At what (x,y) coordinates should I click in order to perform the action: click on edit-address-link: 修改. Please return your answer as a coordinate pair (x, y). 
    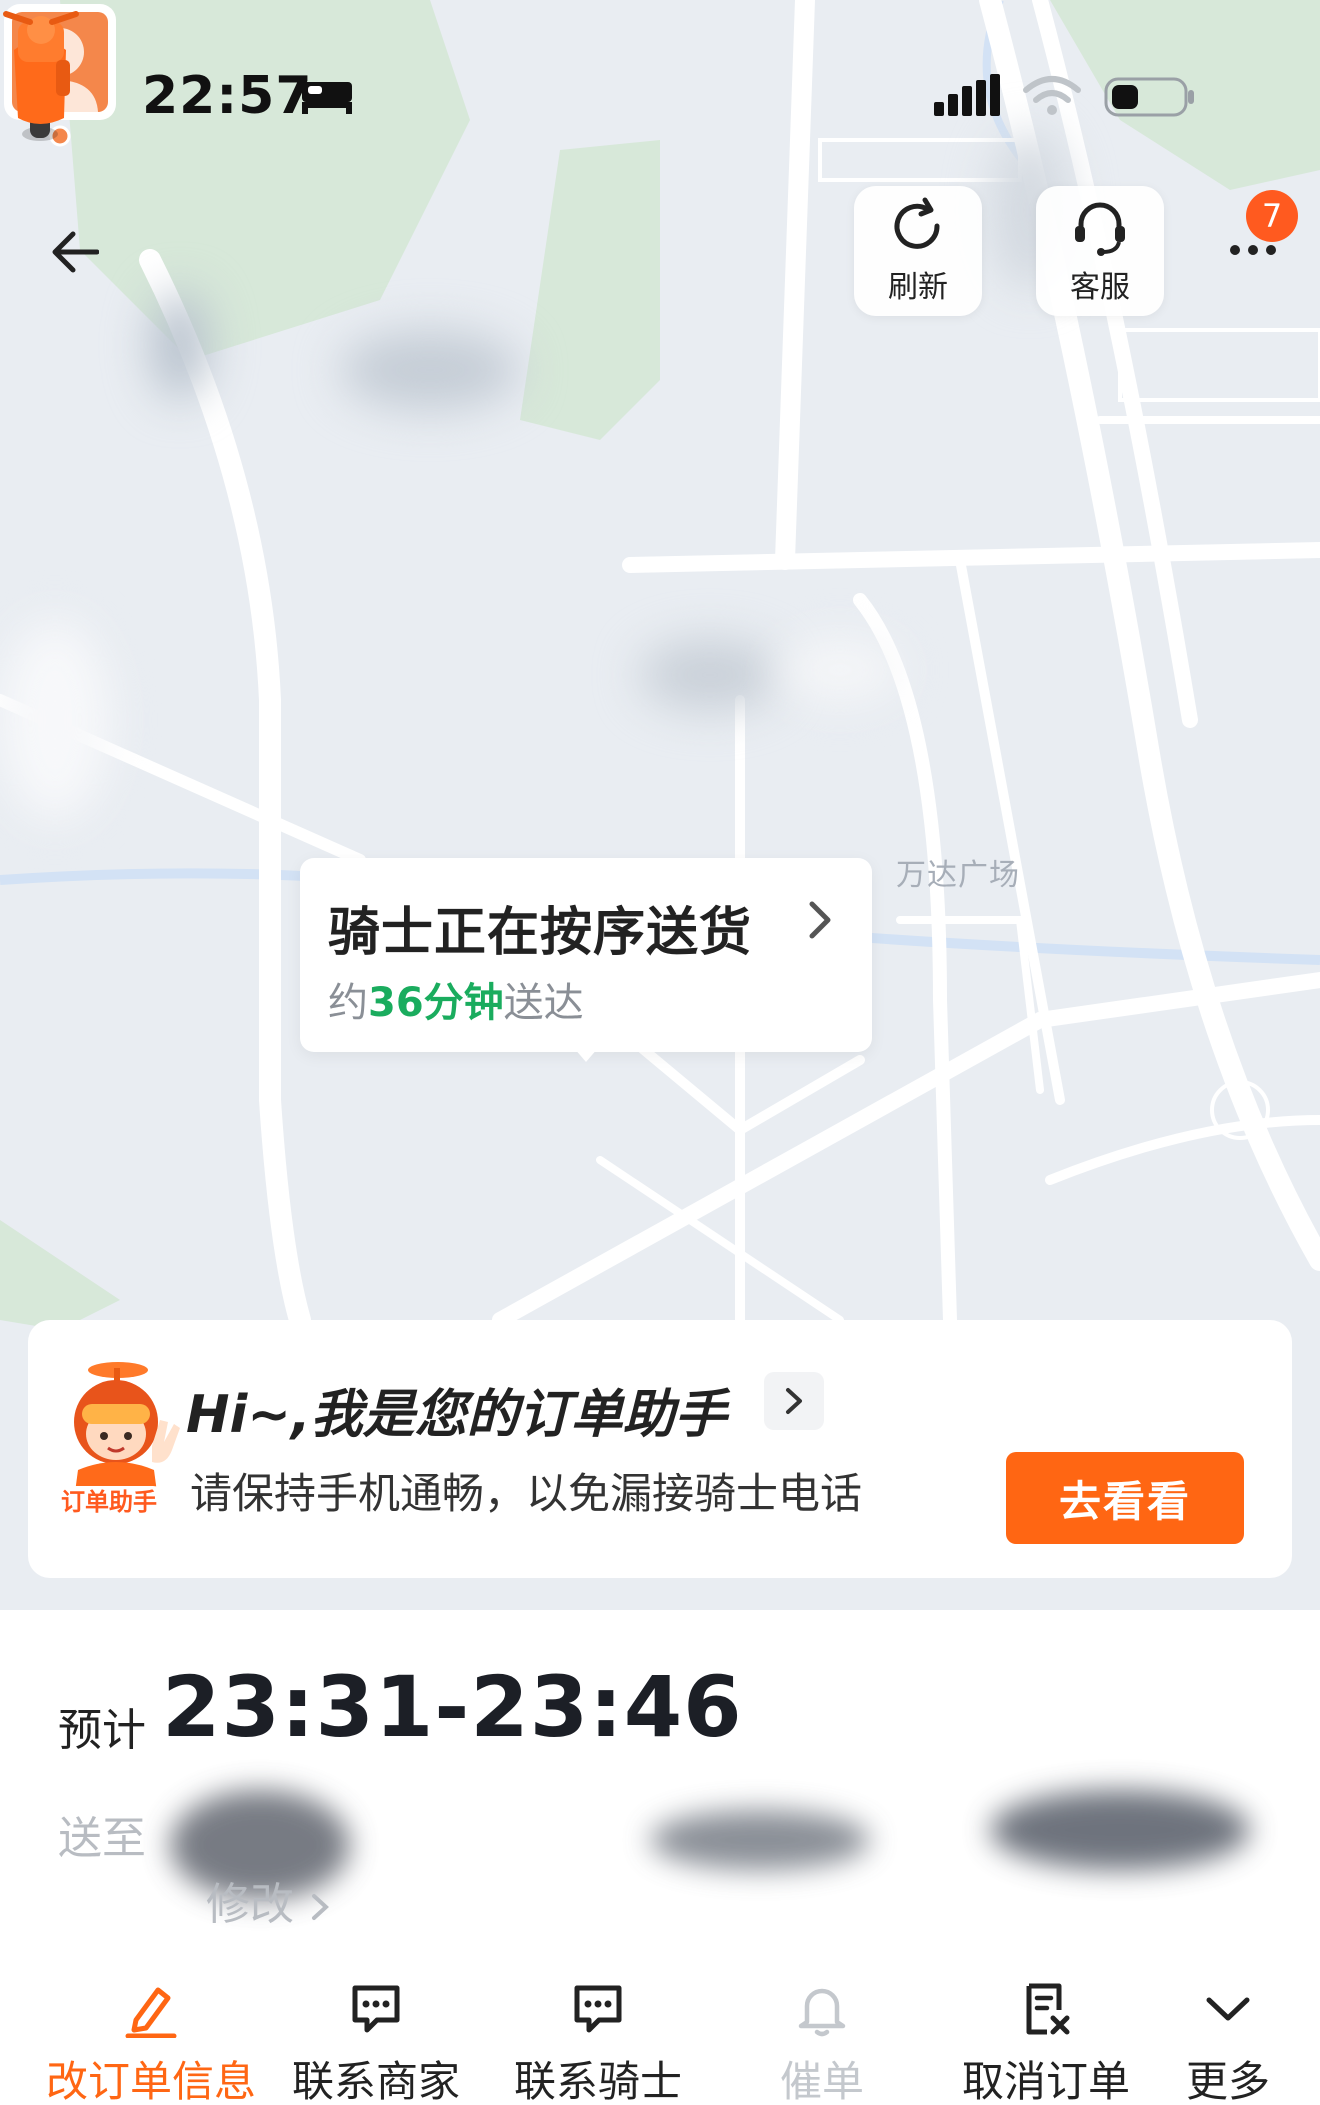
    Looking at the image, I should click on (269, 1900).